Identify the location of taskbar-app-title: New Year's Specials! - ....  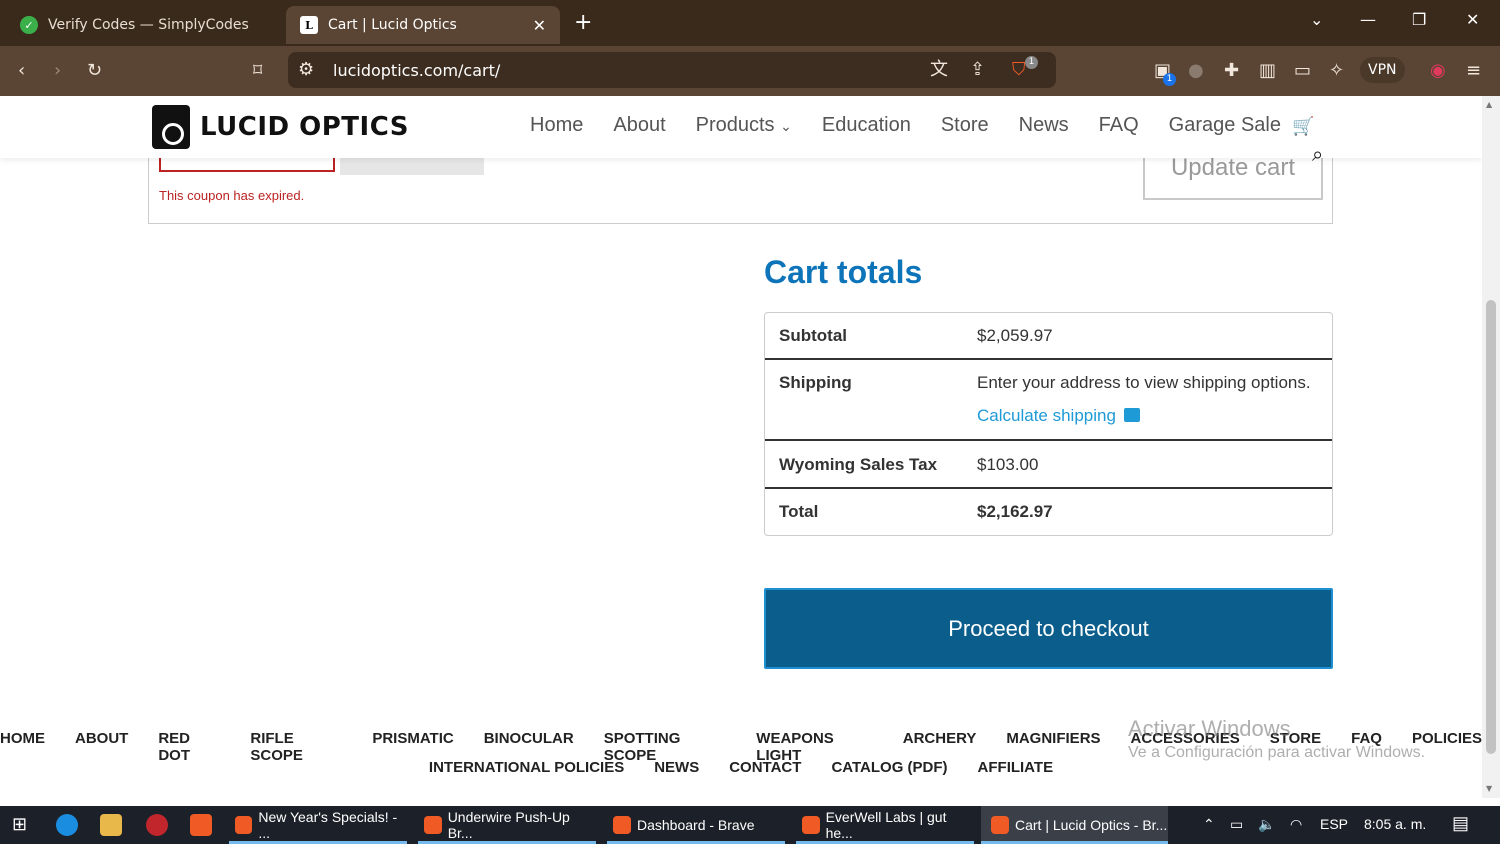
(328, 825).